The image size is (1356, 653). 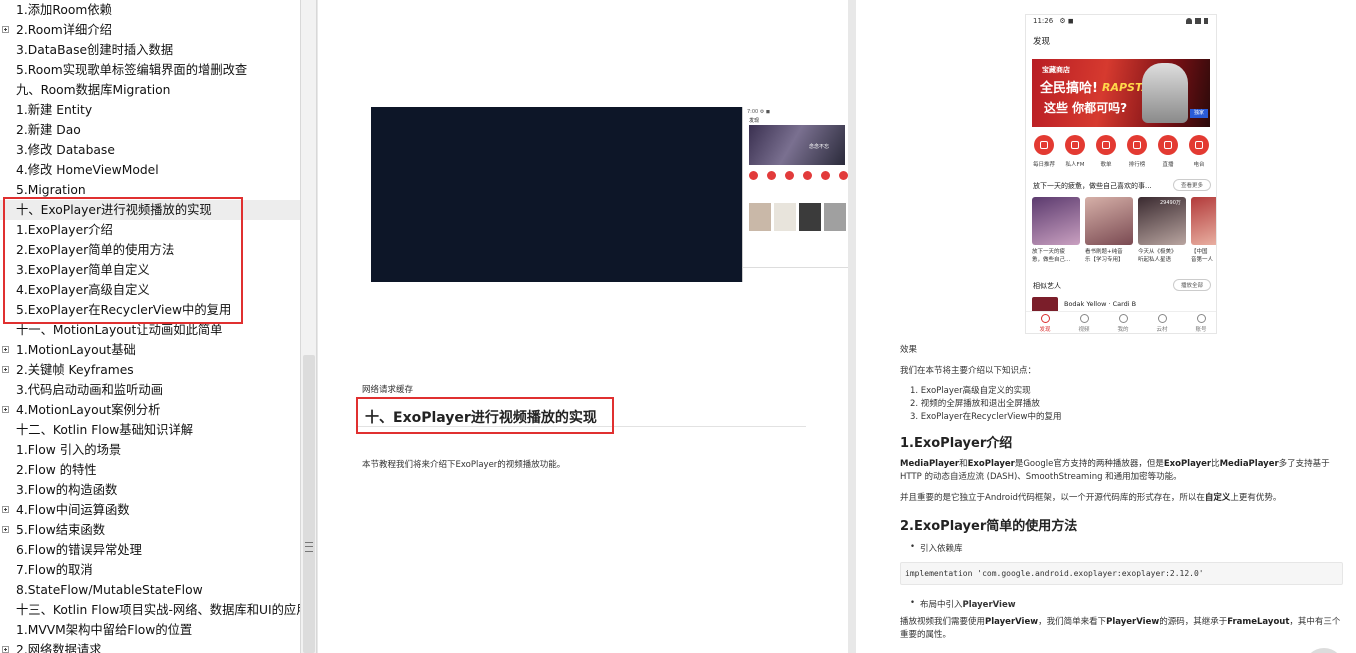 I want to click on toc-item: 5.Flow结束函数, so click(x=150, y=530).